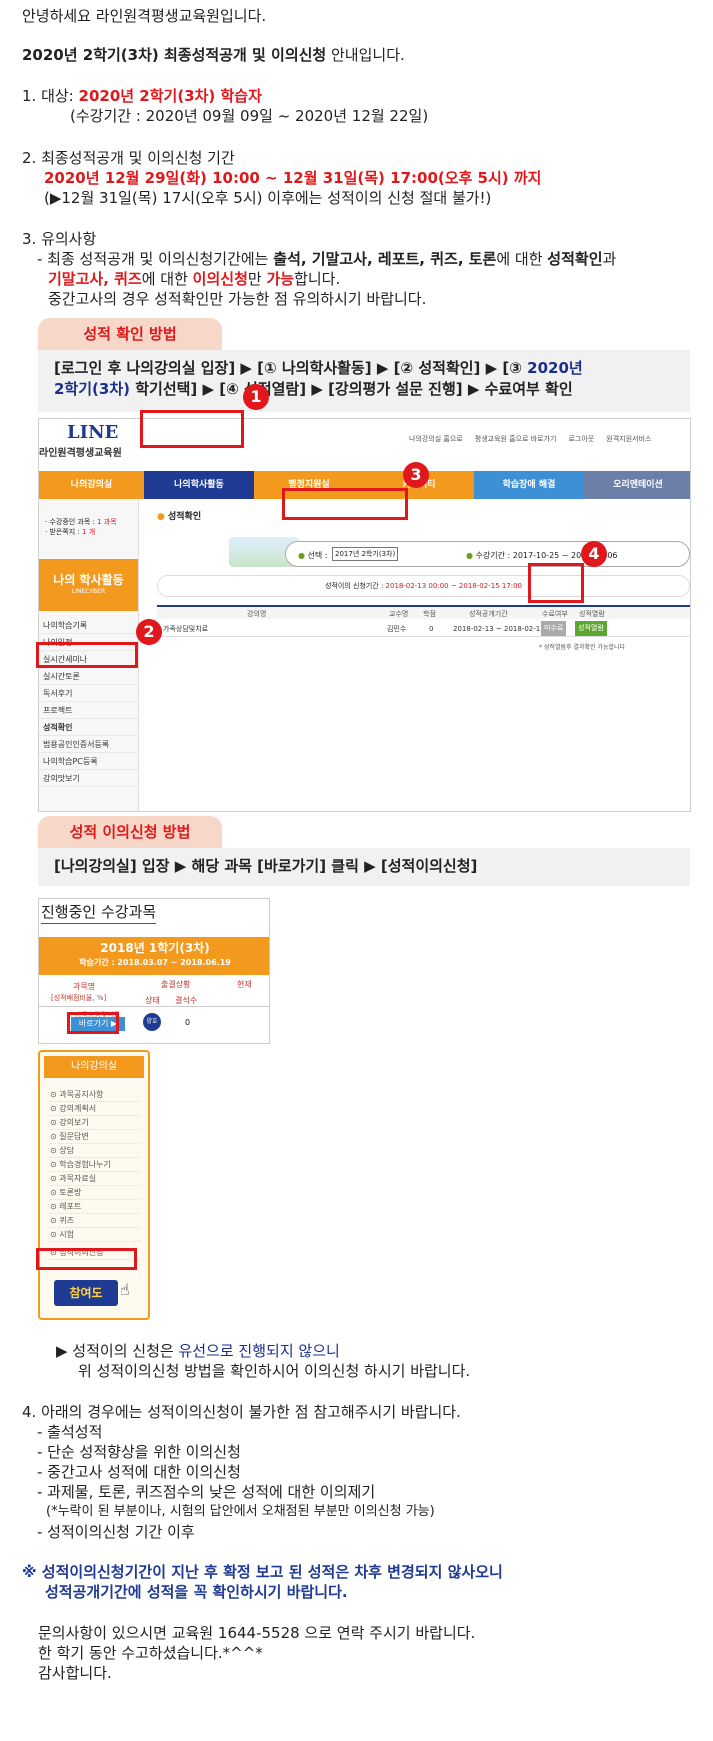 This screenshot has height=1741, width=713. What do you see at coordinates (194, 279) in the screenshot?
I see `item3-line2: 기말고사, 퀴즈에 대한 이의신청만 가능합니다.` at bounding box center [194, 279].